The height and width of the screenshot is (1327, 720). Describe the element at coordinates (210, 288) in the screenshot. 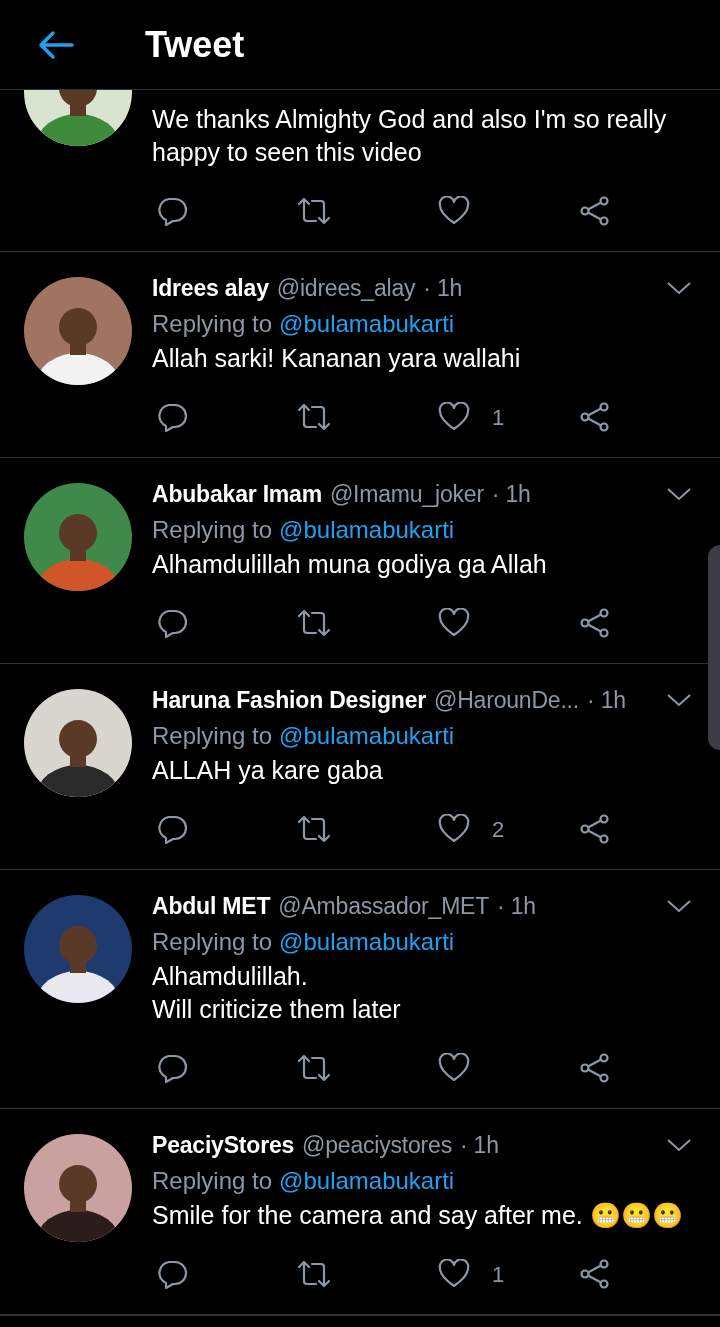

I see `user-name: Idrees alay` at that location.